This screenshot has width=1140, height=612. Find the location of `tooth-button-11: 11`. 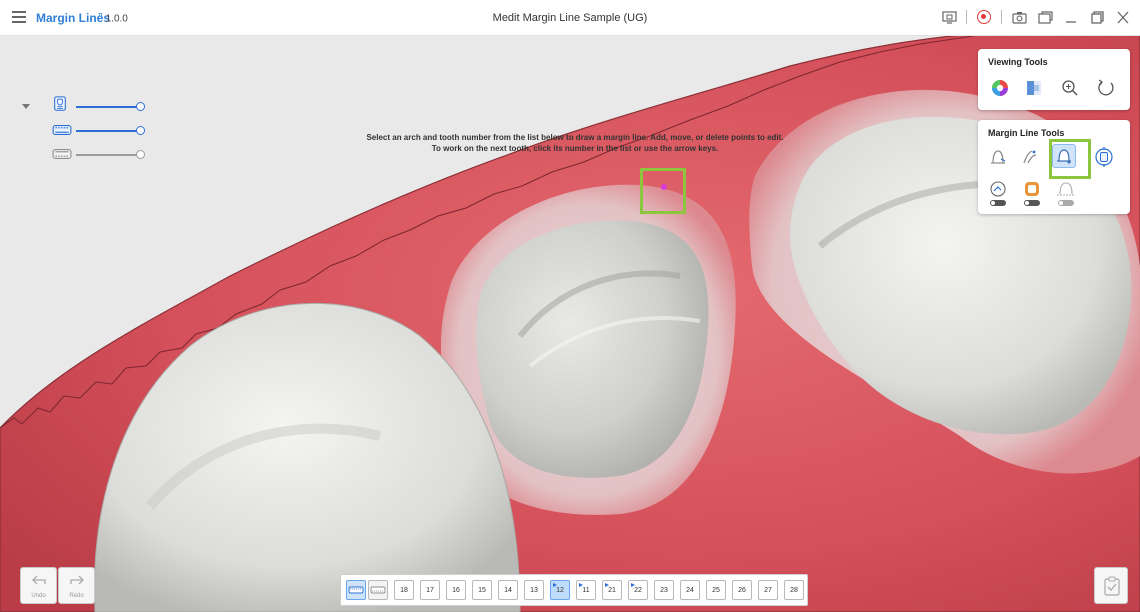

tooth-button-11: 11 is located at coordinates (586, 590).